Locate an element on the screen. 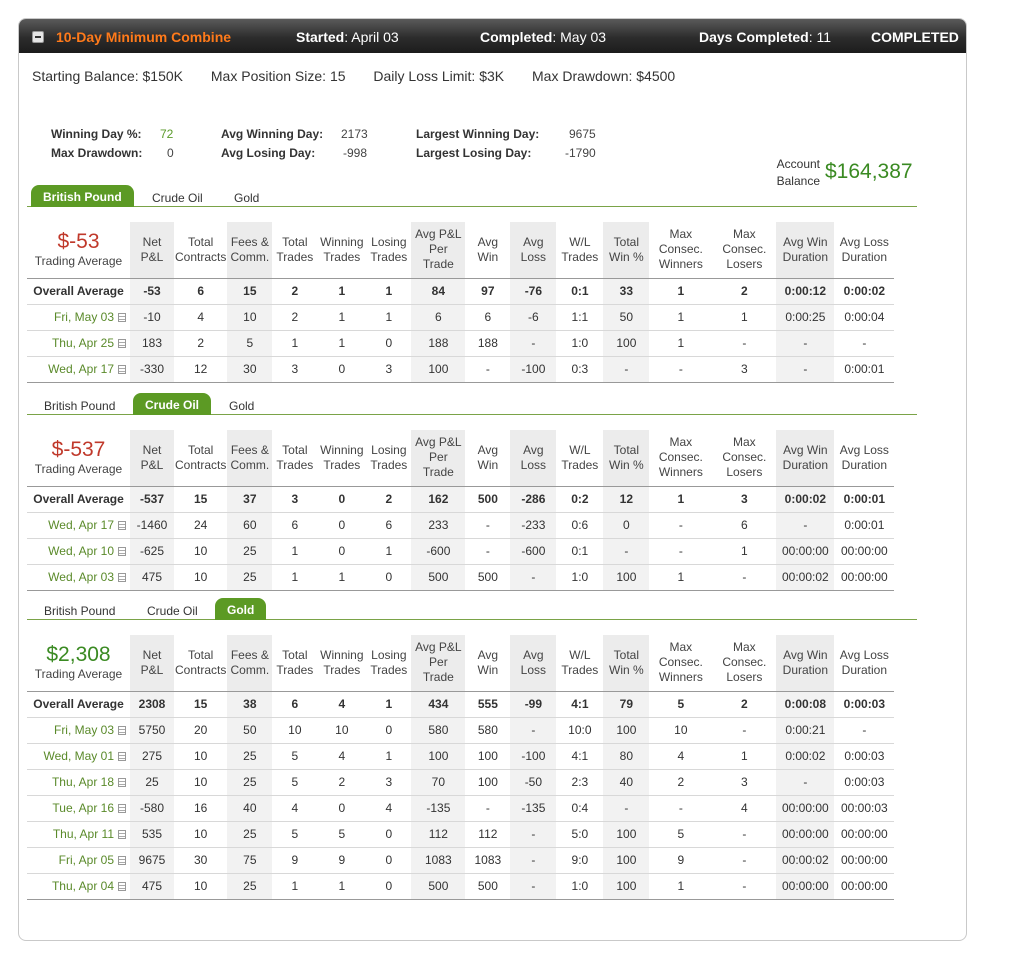 The image size is (1012, 976). day-row-label: Wed, Apr 03 is located at coordinates (78, 577).